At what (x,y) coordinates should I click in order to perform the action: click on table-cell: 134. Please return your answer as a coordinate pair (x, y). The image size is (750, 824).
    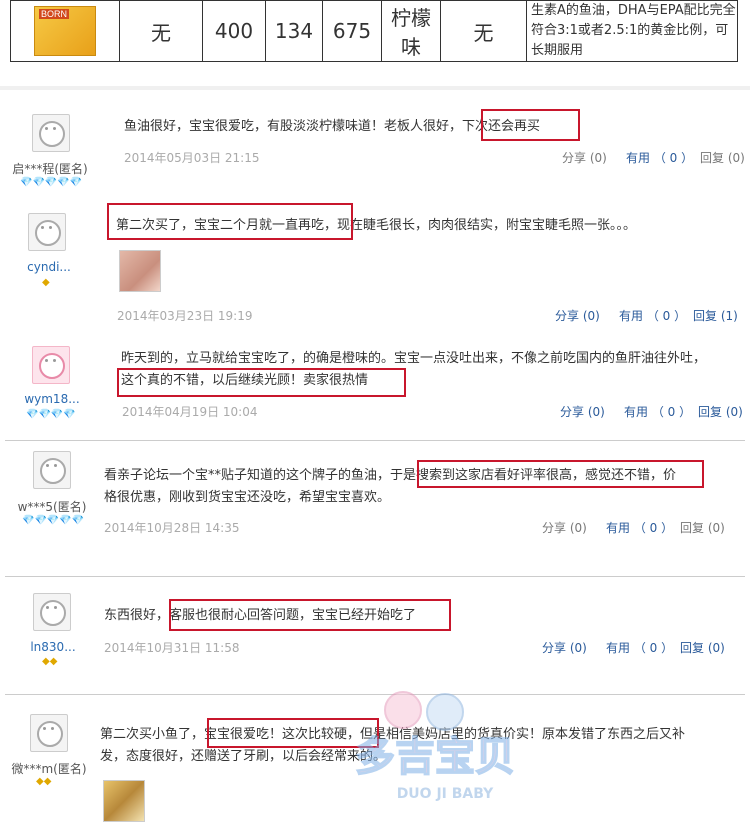
    Looking at the image, I should click on (294, 31).